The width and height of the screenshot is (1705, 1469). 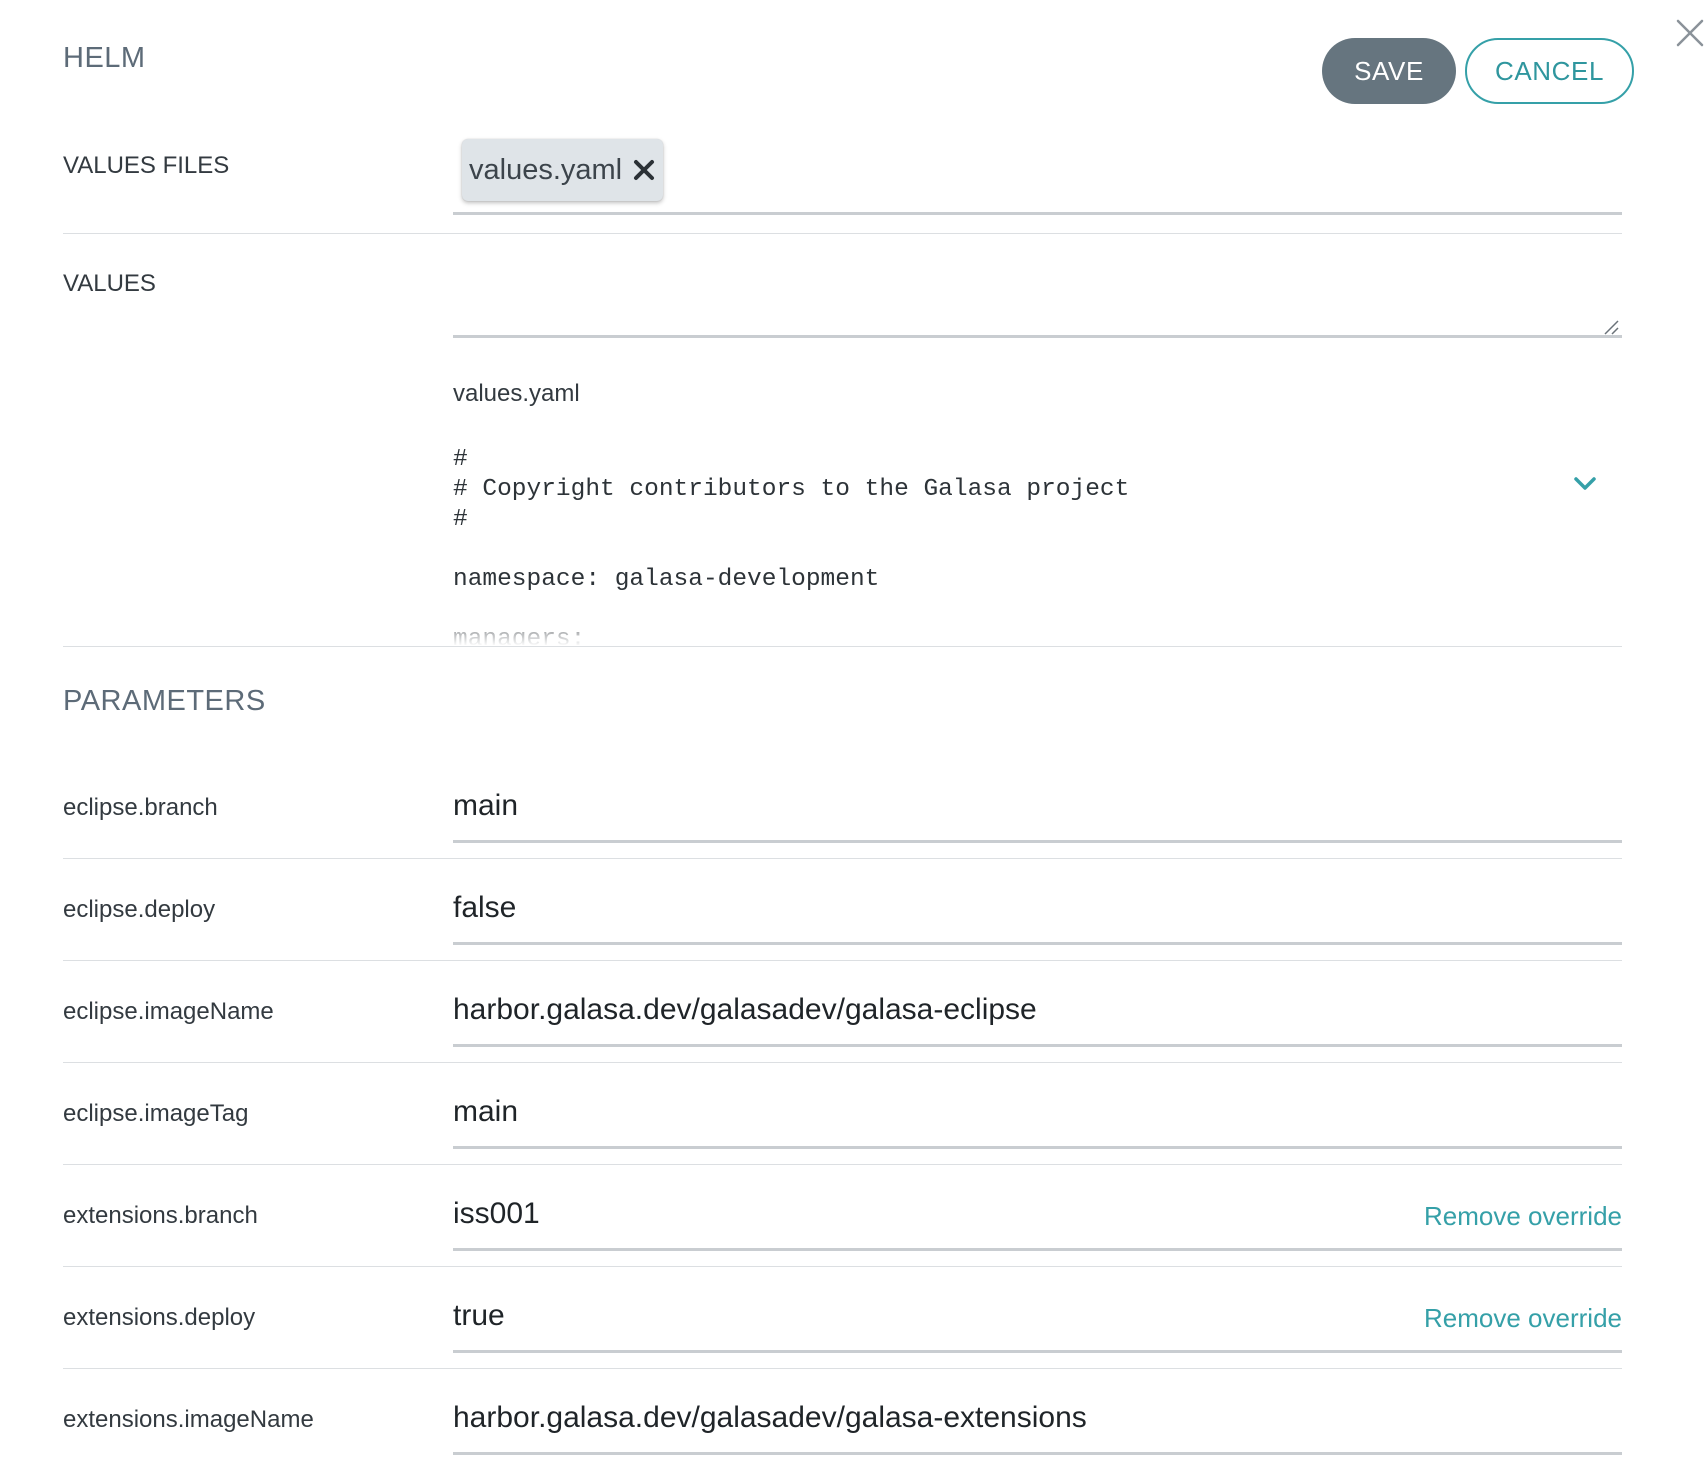 I want to click on param-label: eclipse.imageName, so click(x=168, y=1011).